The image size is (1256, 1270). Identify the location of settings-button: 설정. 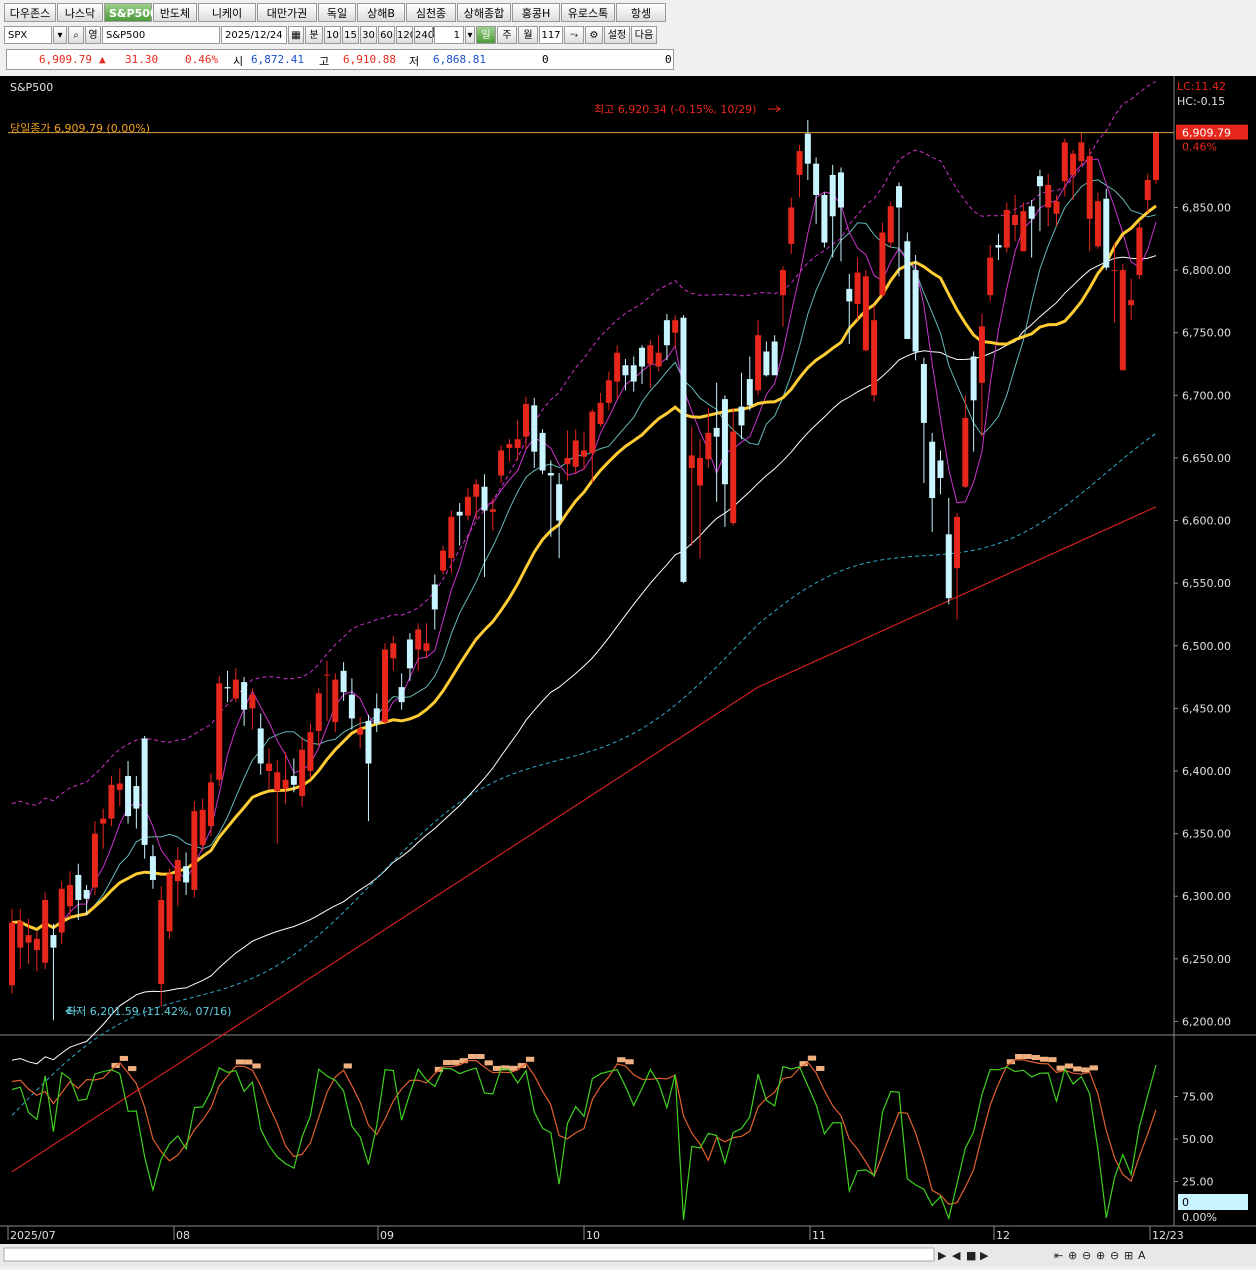
(617, 35).